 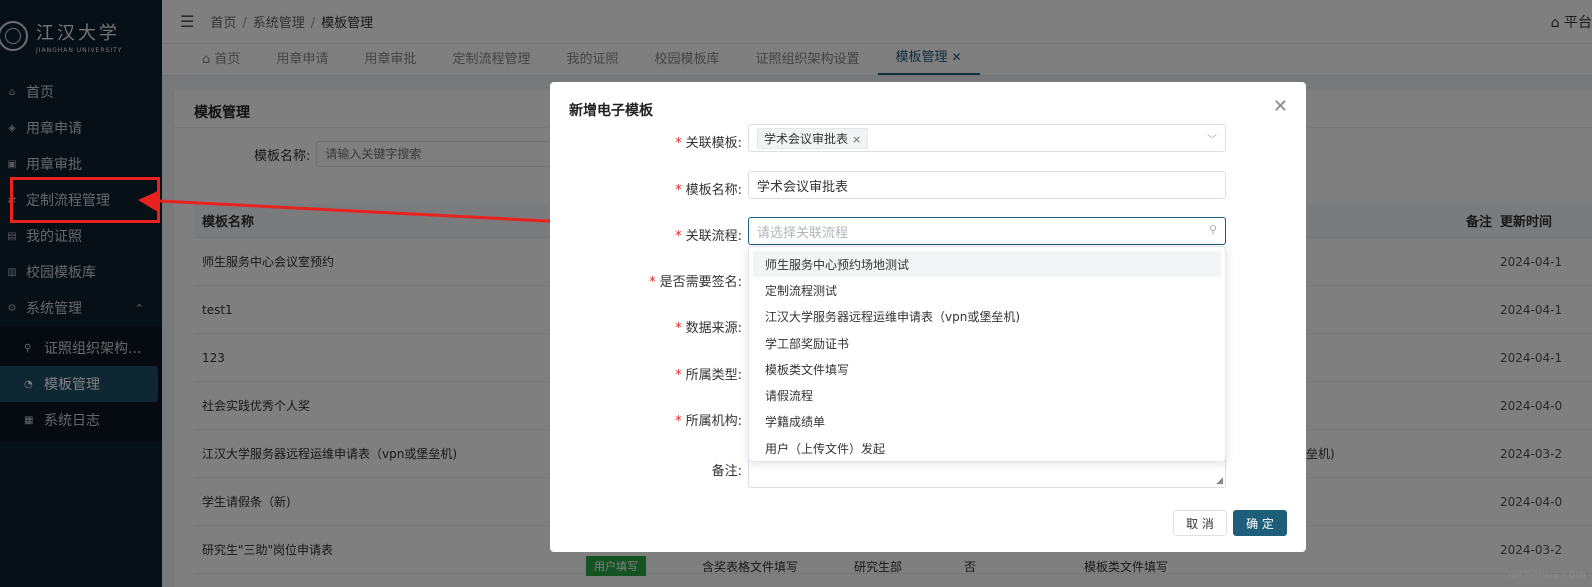 I want to click on field-label: 模板名称:, so click(x=713, y=190).